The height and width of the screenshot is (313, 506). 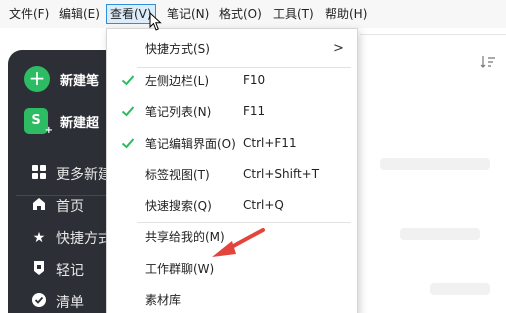 I want to click on menu-item-label: 共享给我的(M), so click(x=185, y=236).